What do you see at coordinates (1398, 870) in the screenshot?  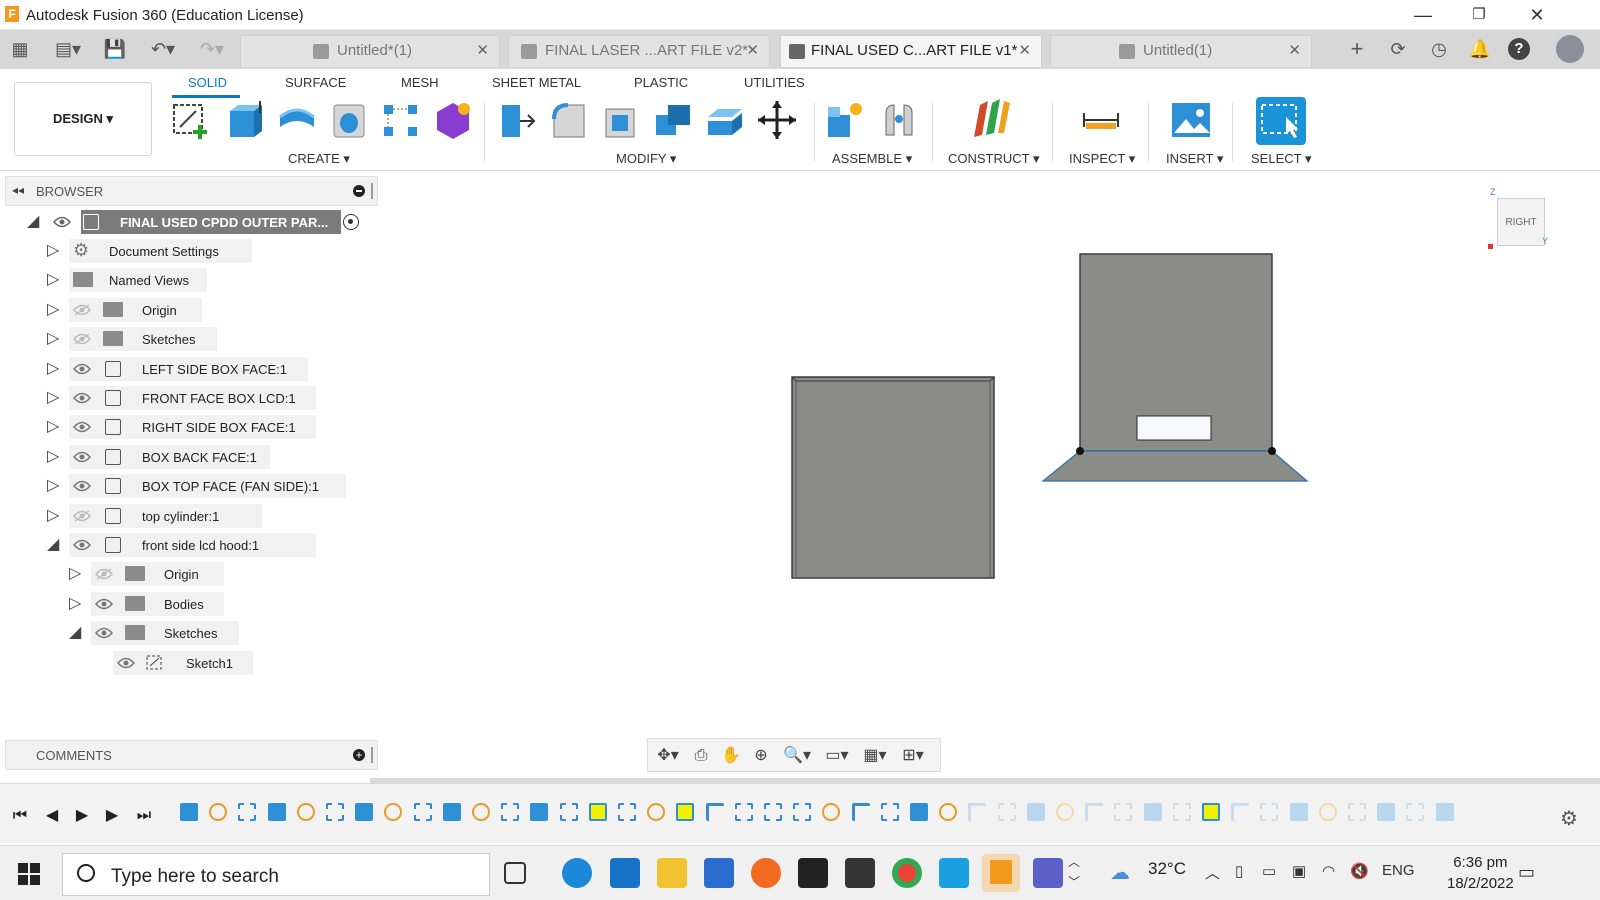 I see `language-indicator: ENG` at bounding box center [1398, 870].